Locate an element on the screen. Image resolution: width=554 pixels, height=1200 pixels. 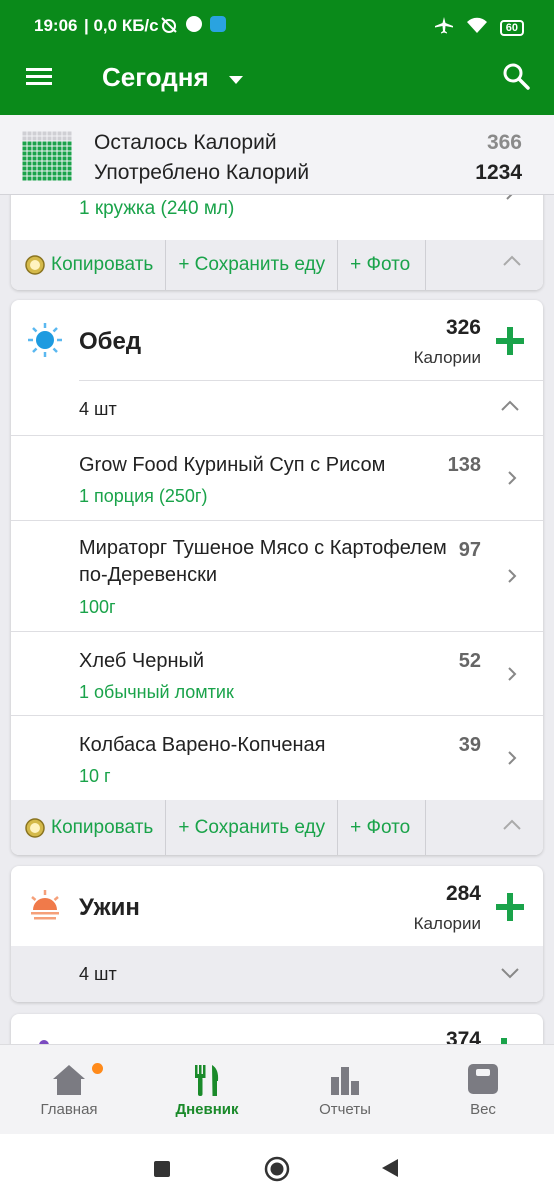
airplane-icon is located at coordinates (444, 27).